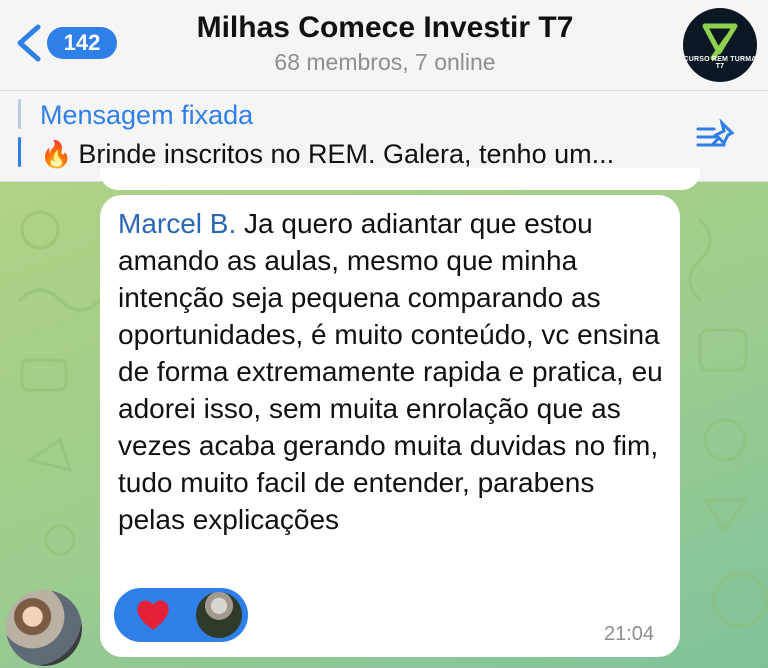 The width and height of the screenshot is (768, 668). I want to click on message-timestamp: 21:04, so click(629, 634).